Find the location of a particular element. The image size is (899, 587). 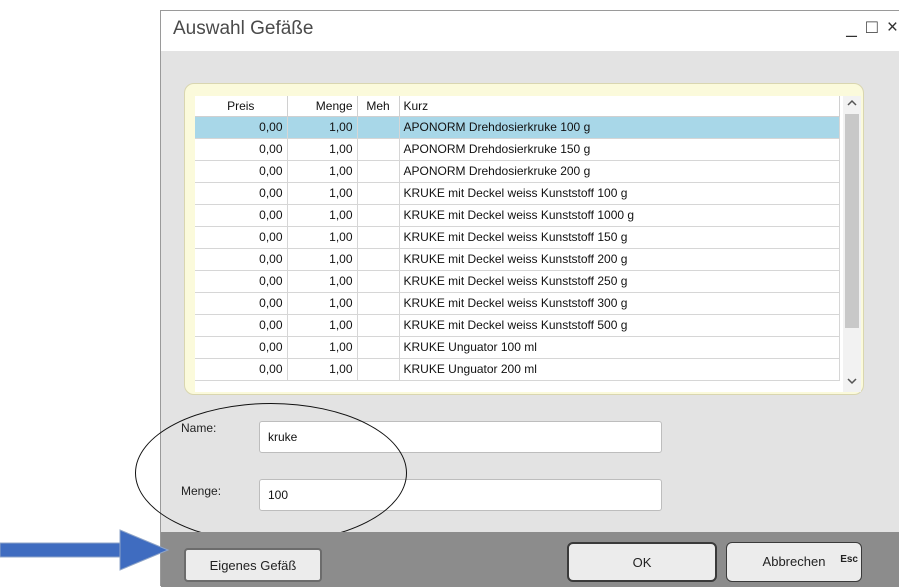

table-cell-kurz: APONORM Drehdosierkruke 150 g is located at coordinates (619, 149).